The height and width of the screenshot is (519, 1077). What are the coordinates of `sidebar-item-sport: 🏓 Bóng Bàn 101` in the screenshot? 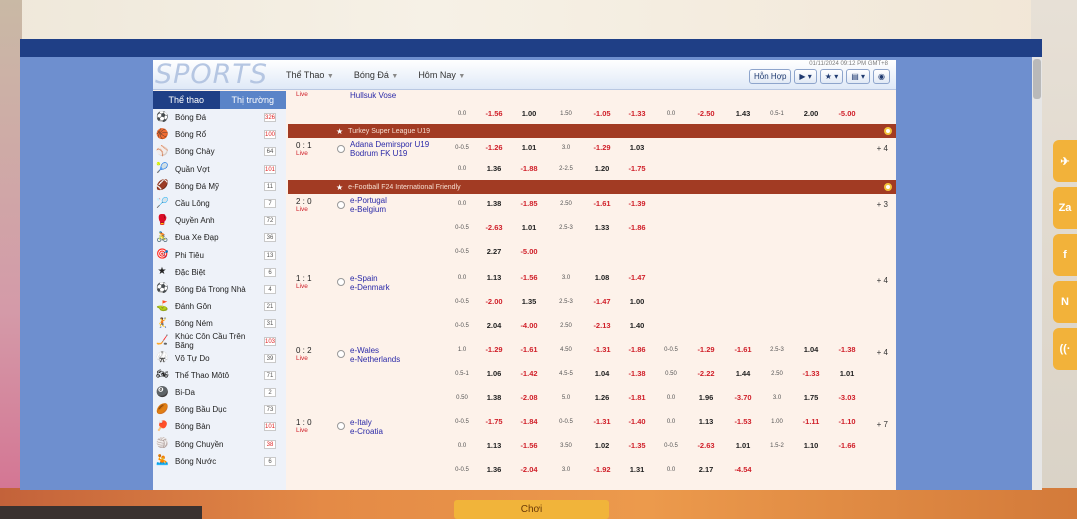 It's located at (219, 426).